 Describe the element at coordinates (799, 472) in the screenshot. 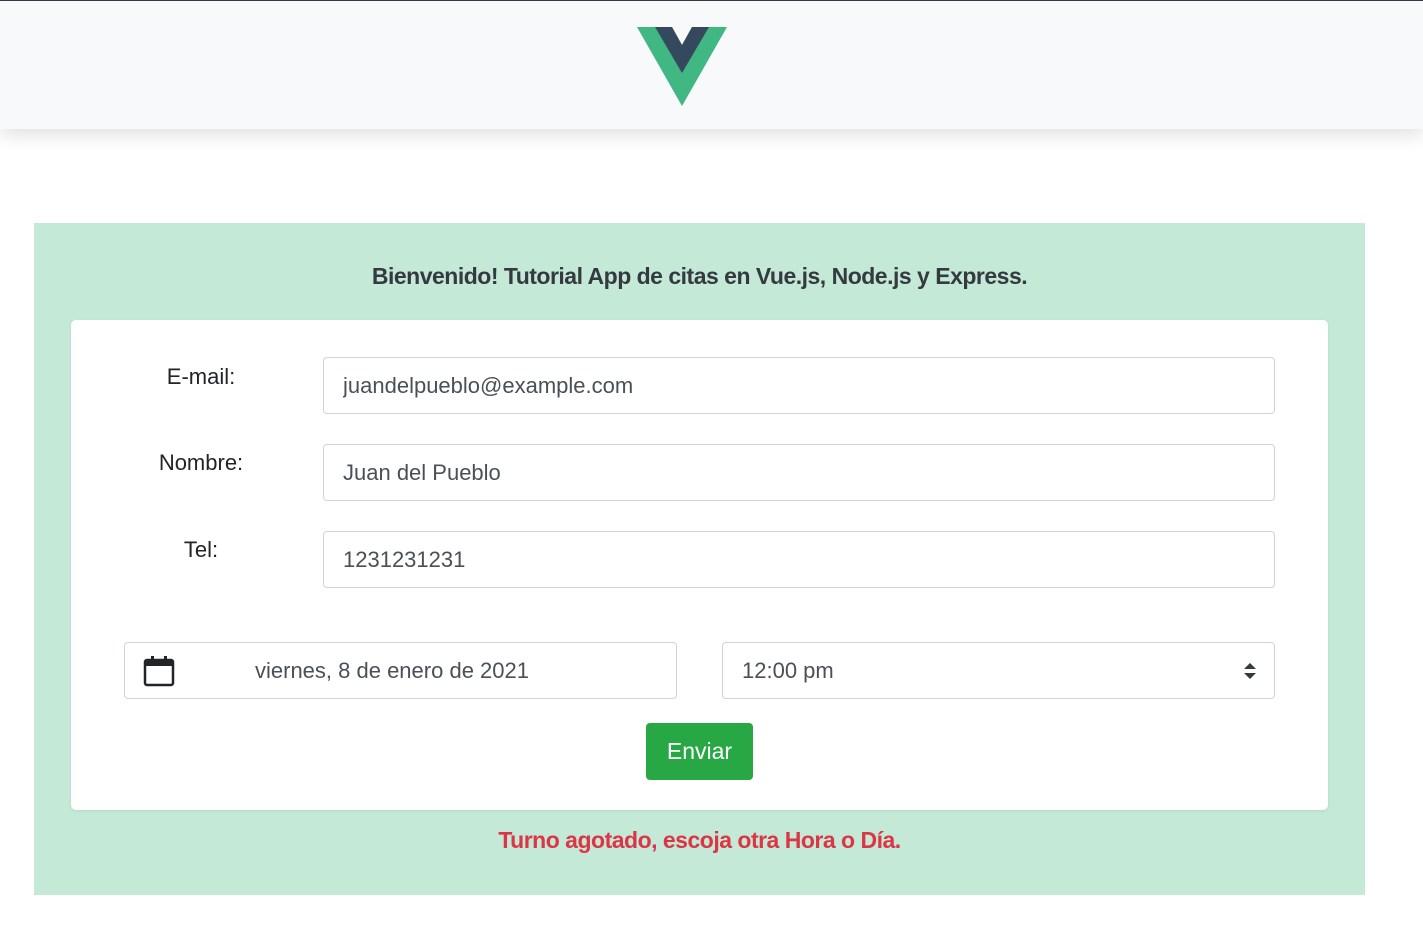

I see `name-field` at that location.